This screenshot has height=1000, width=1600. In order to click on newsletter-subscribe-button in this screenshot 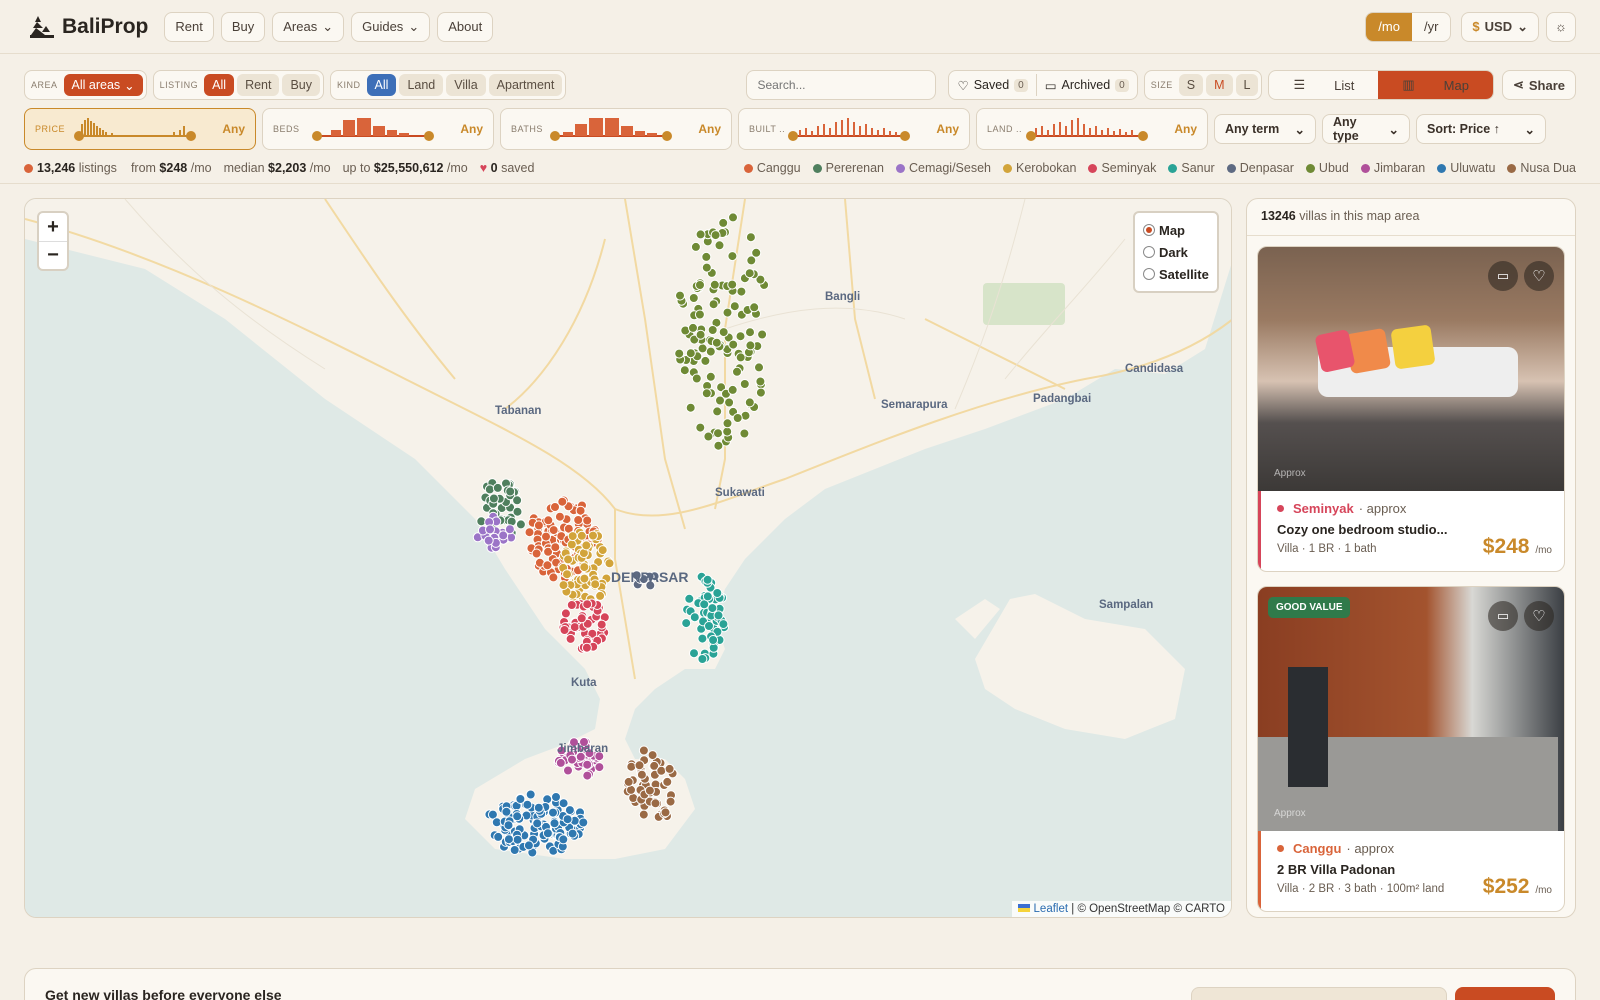, I will do `click(1505, 993)`.